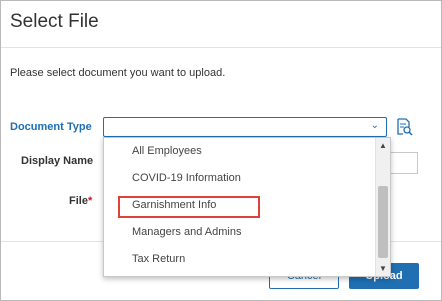 The width and height of the screenshot is (442, 301). I want to click on dropdown-option: Tax Return, so click(240, 259).